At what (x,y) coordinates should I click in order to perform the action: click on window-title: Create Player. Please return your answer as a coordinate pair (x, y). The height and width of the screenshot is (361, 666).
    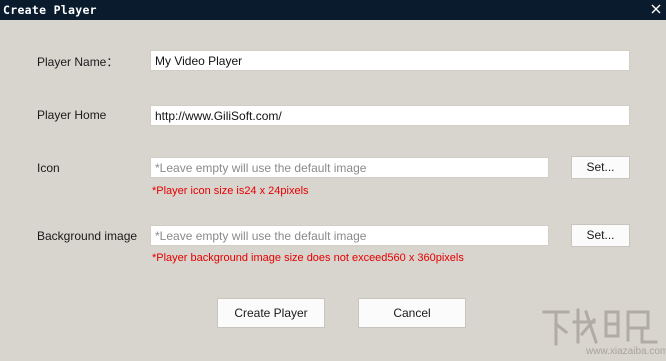
    Looking at the image, I should click on (50, 10).